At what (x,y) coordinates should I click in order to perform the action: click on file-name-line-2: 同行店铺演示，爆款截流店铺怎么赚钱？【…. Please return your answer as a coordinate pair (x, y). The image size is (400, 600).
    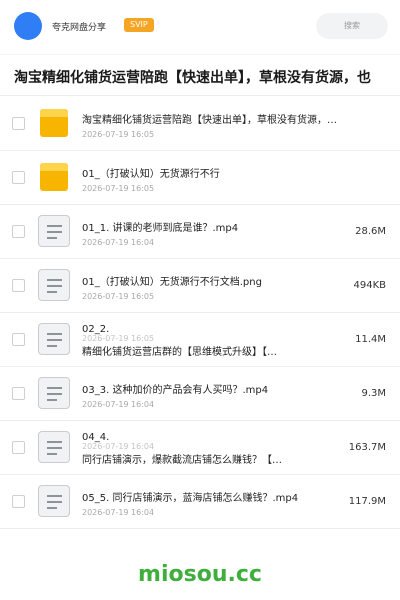
    Looking at the image, I should click on (182, 460).